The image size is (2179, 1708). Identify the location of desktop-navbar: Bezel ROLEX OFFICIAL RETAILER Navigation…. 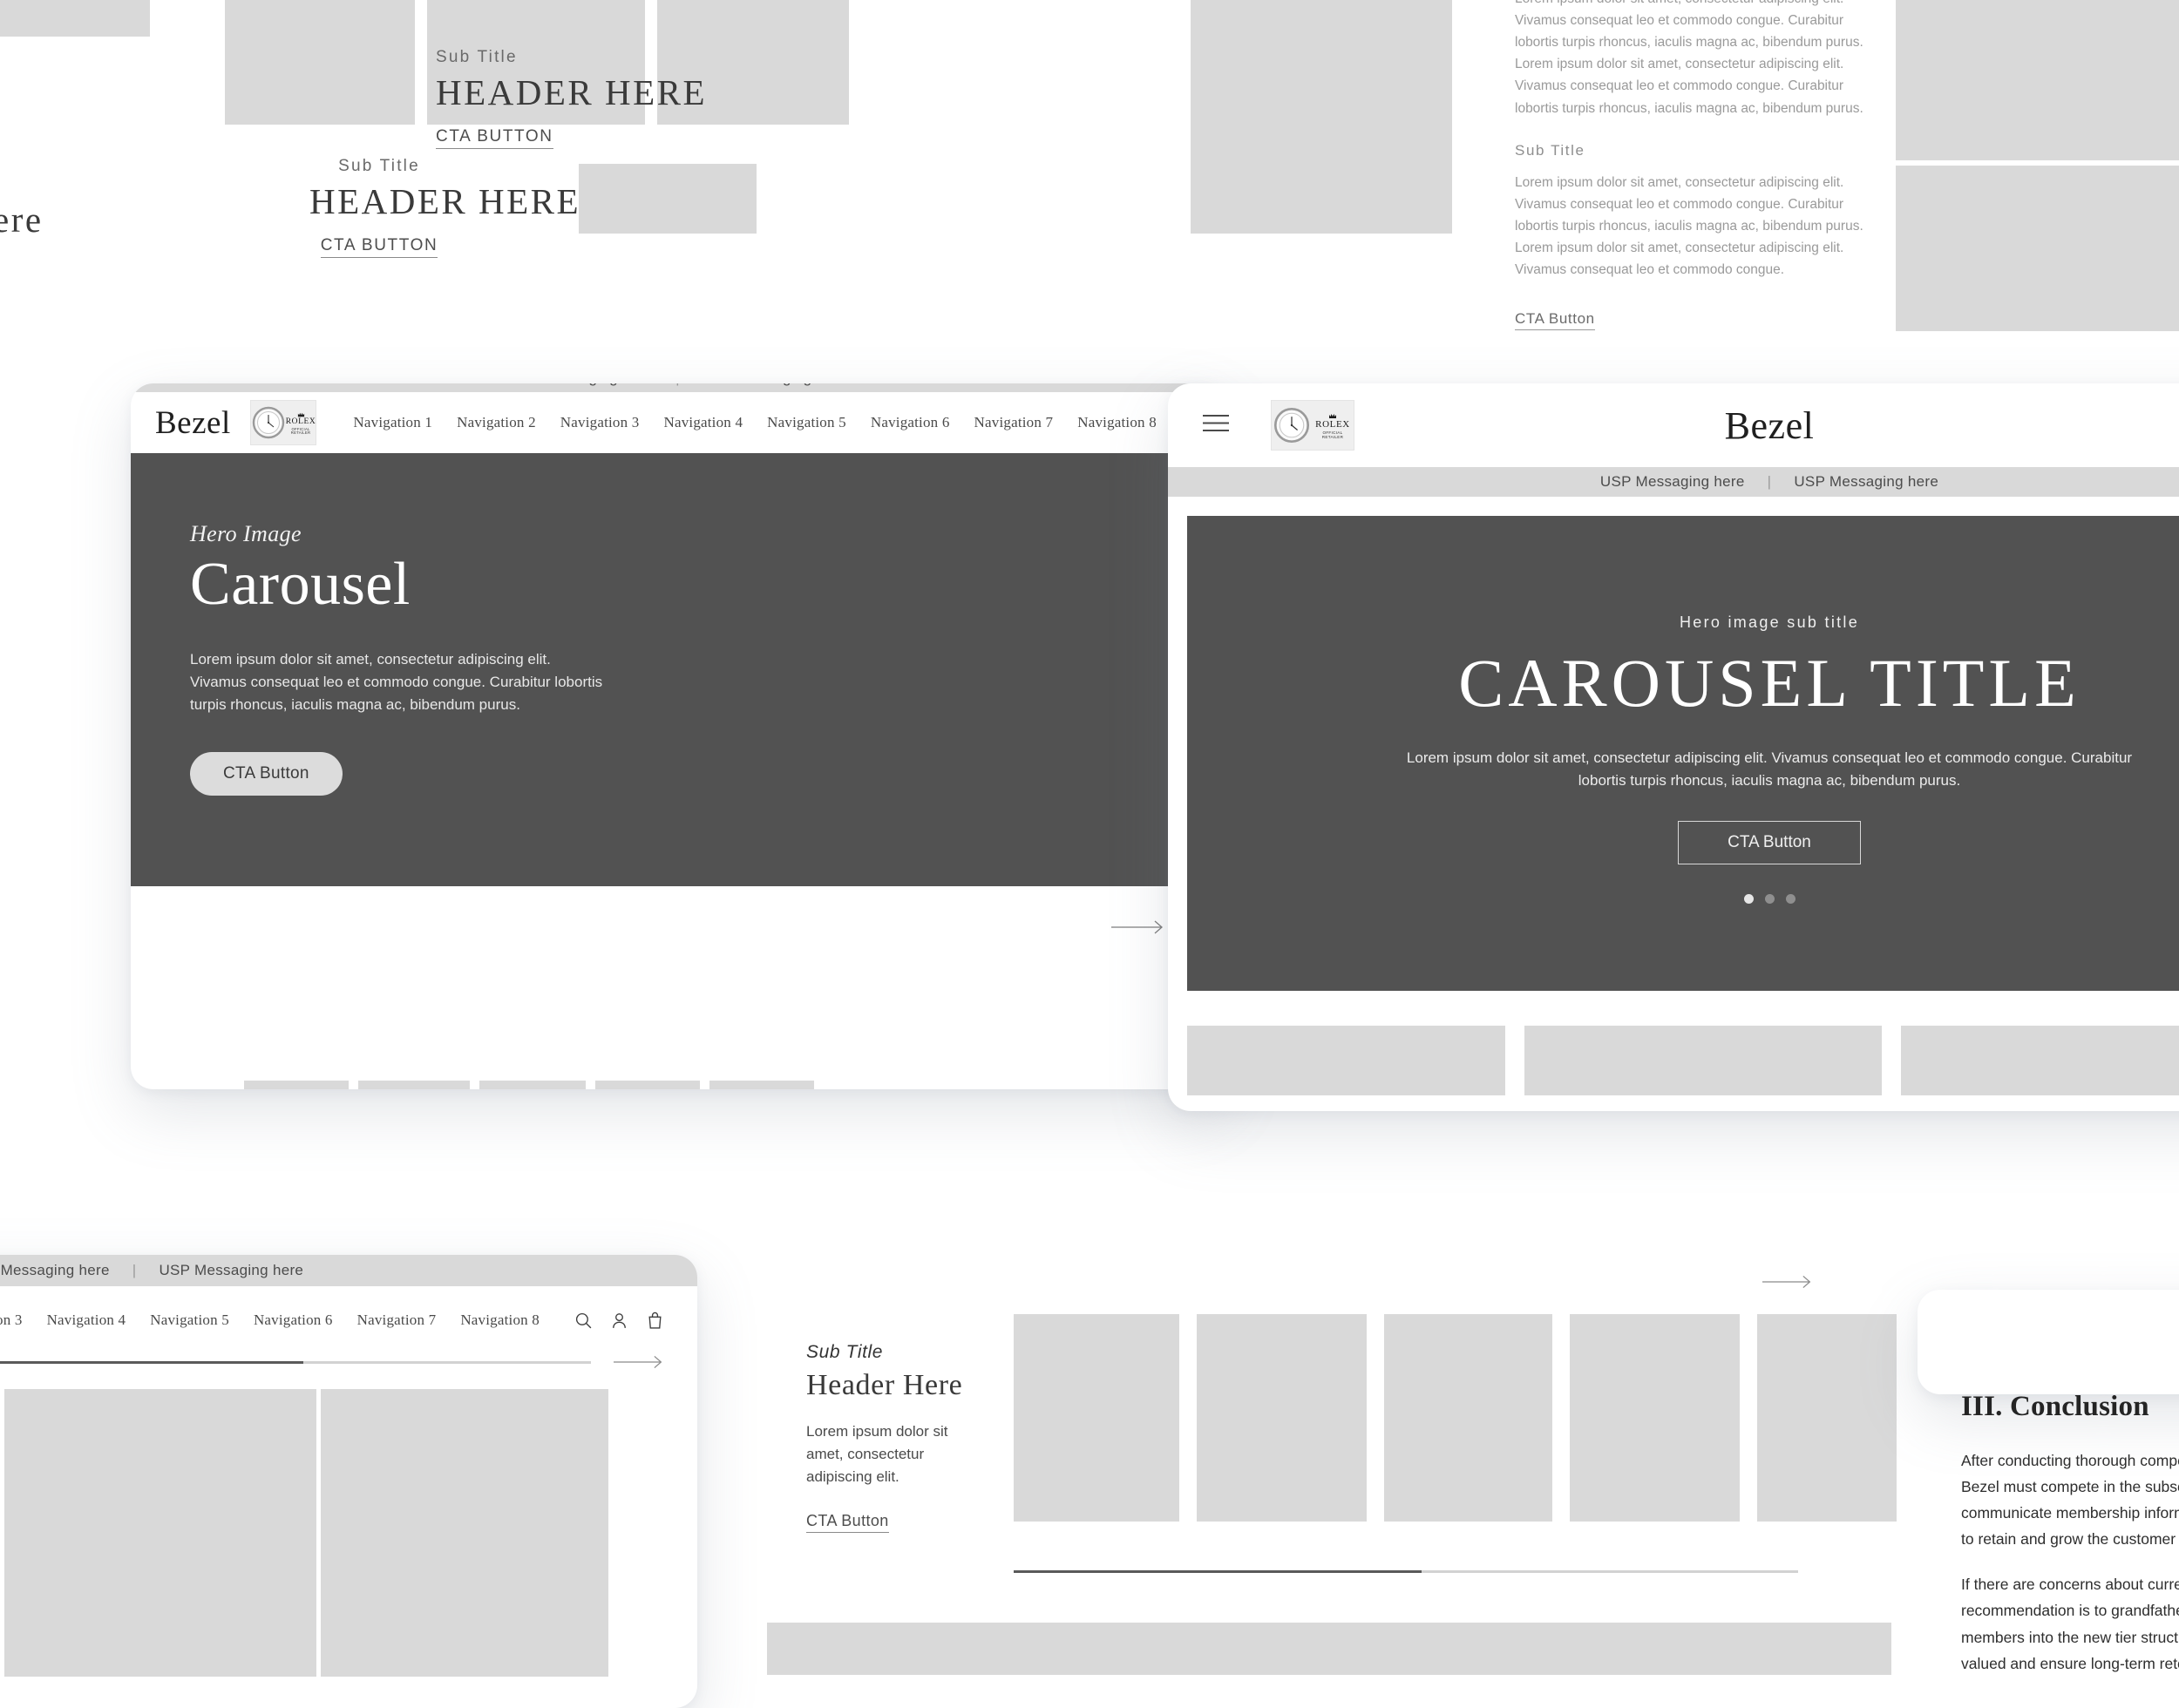
(678, 422).